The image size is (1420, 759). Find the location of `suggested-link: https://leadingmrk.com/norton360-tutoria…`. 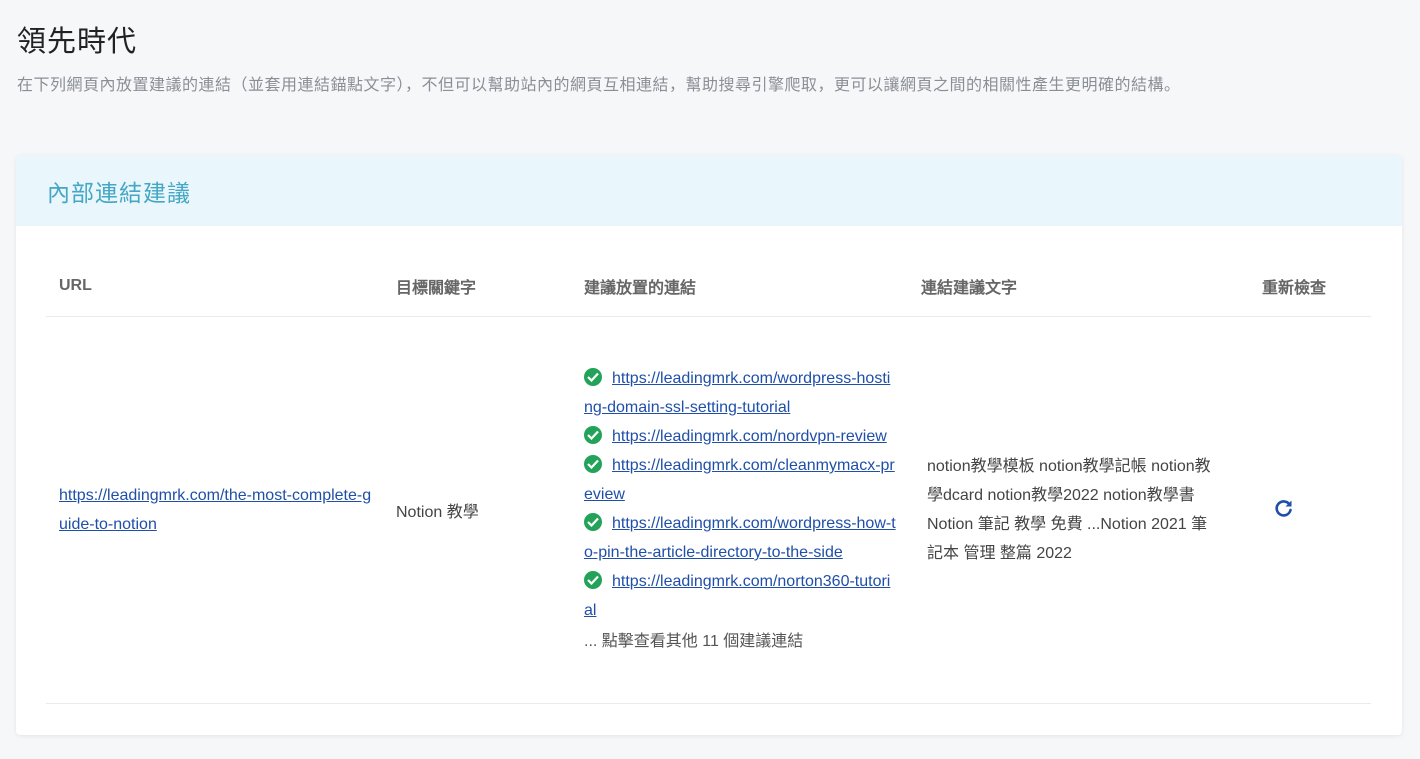

suggested-link: https://leadingmrk.com/norton360-tutoria… is located at coordinates (737, 596).